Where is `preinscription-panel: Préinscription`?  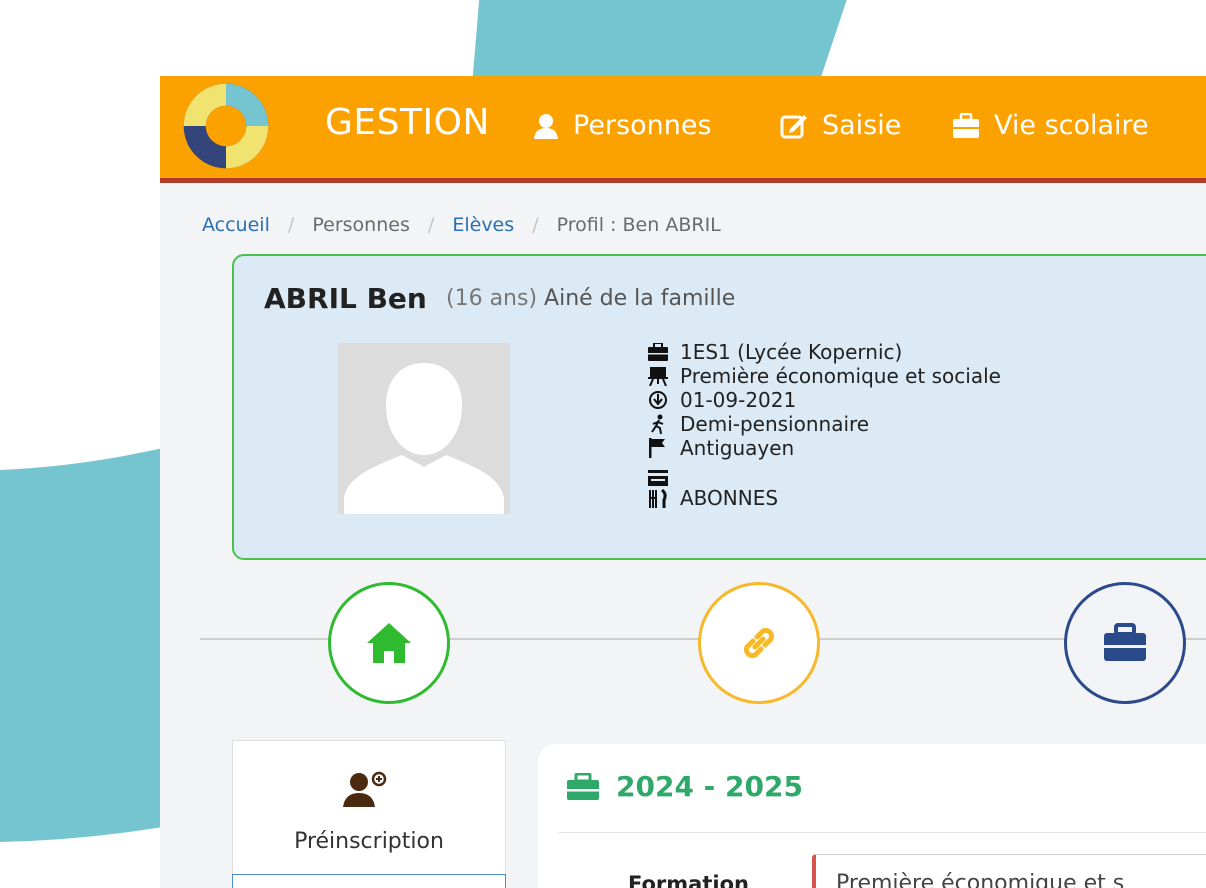
preinscription-panel: Préinscription is located at coordinates (369, 814).